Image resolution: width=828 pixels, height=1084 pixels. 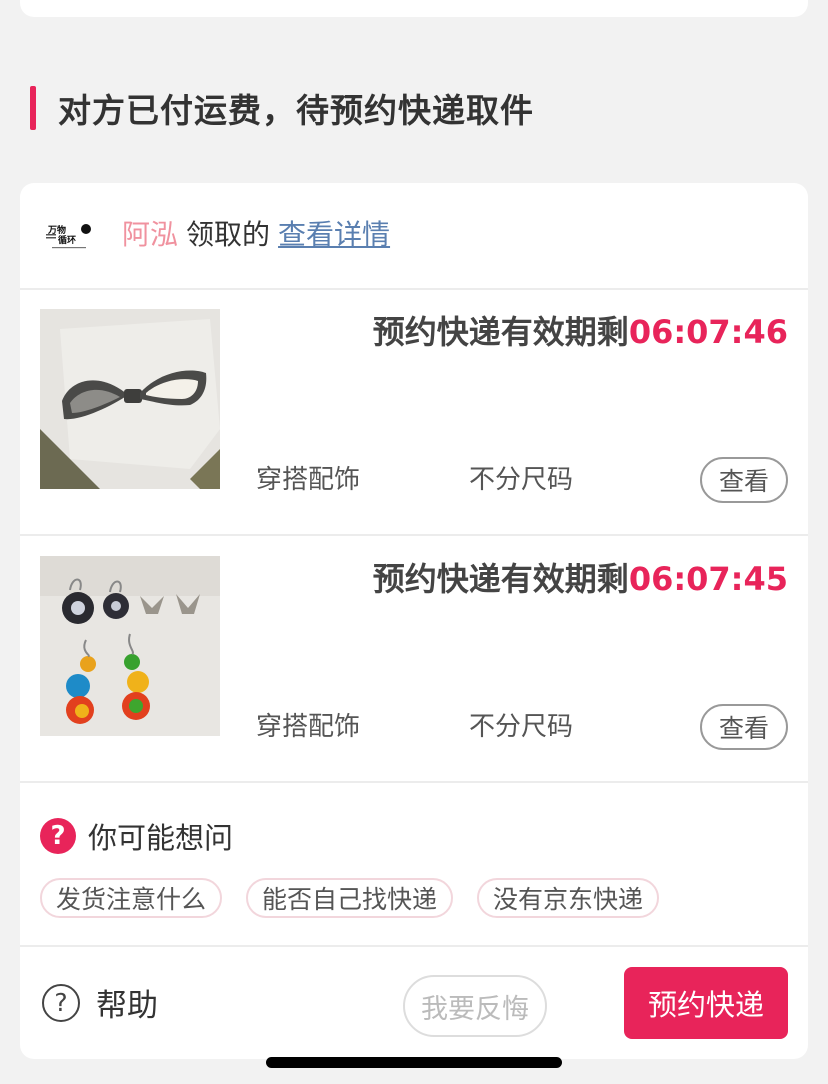 I want to click on claimer-name: 阿泓, so click(x=150, y=233).